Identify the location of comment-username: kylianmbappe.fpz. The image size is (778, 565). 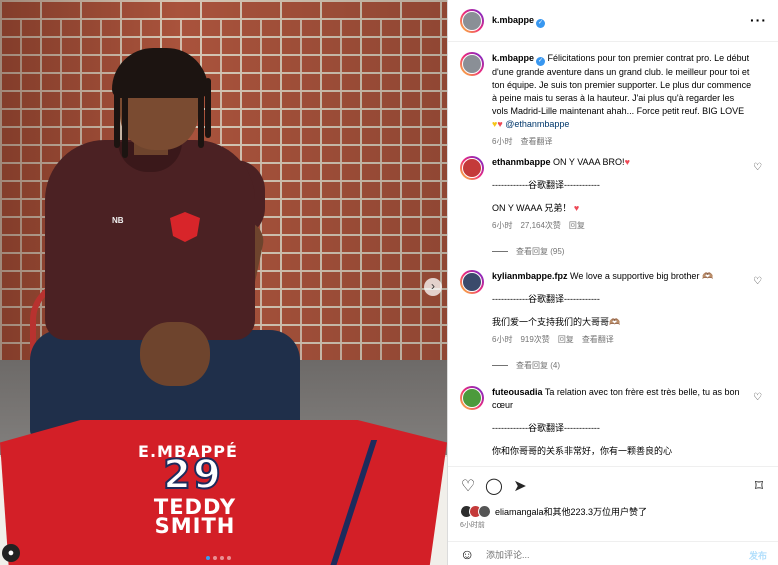
(530, 276).